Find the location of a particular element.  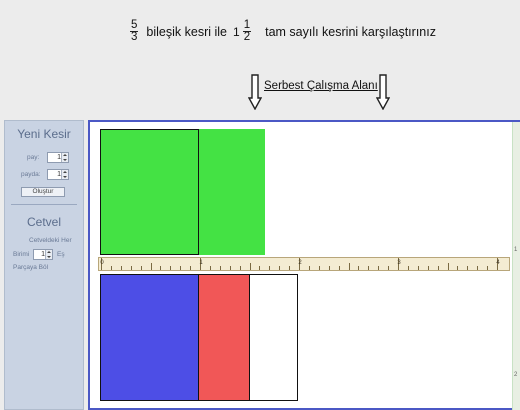

question-text-part2: tam sayılı kesrini karşılaştırınız is located at coordinates (350, 31).